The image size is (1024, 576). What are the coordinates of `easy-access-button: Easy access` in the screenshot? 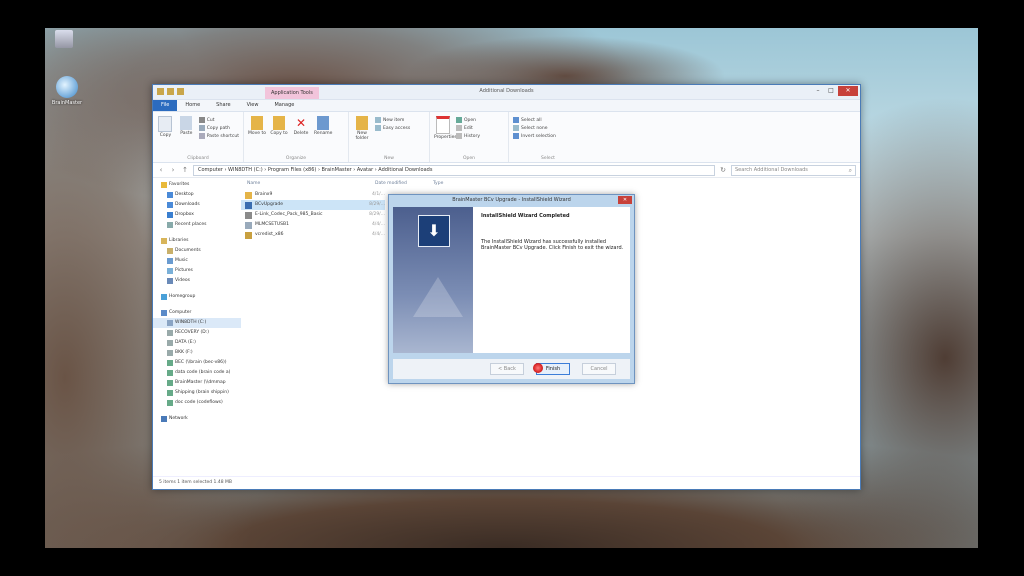 It's located at (392, 128).